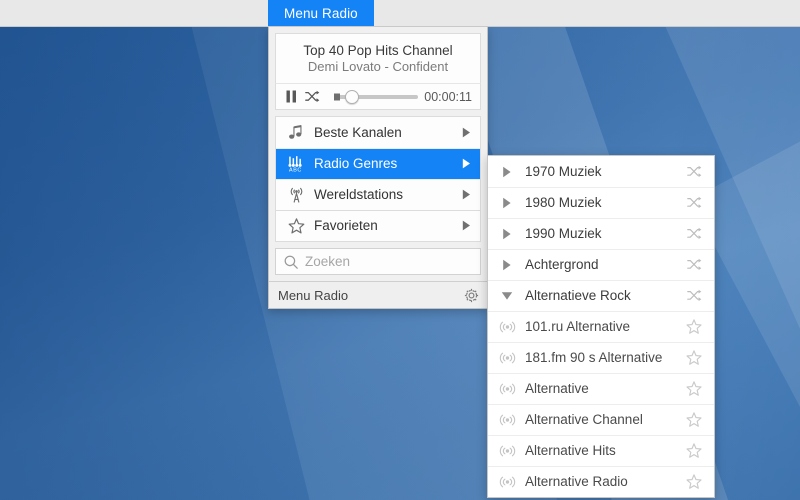 The width and height of the screenshot is (800, 500). What do you see at coordinates (358, 132) in the screenshot?
I see `menu-item-label: Beste Kanalen` at bounding box center [358, 132].